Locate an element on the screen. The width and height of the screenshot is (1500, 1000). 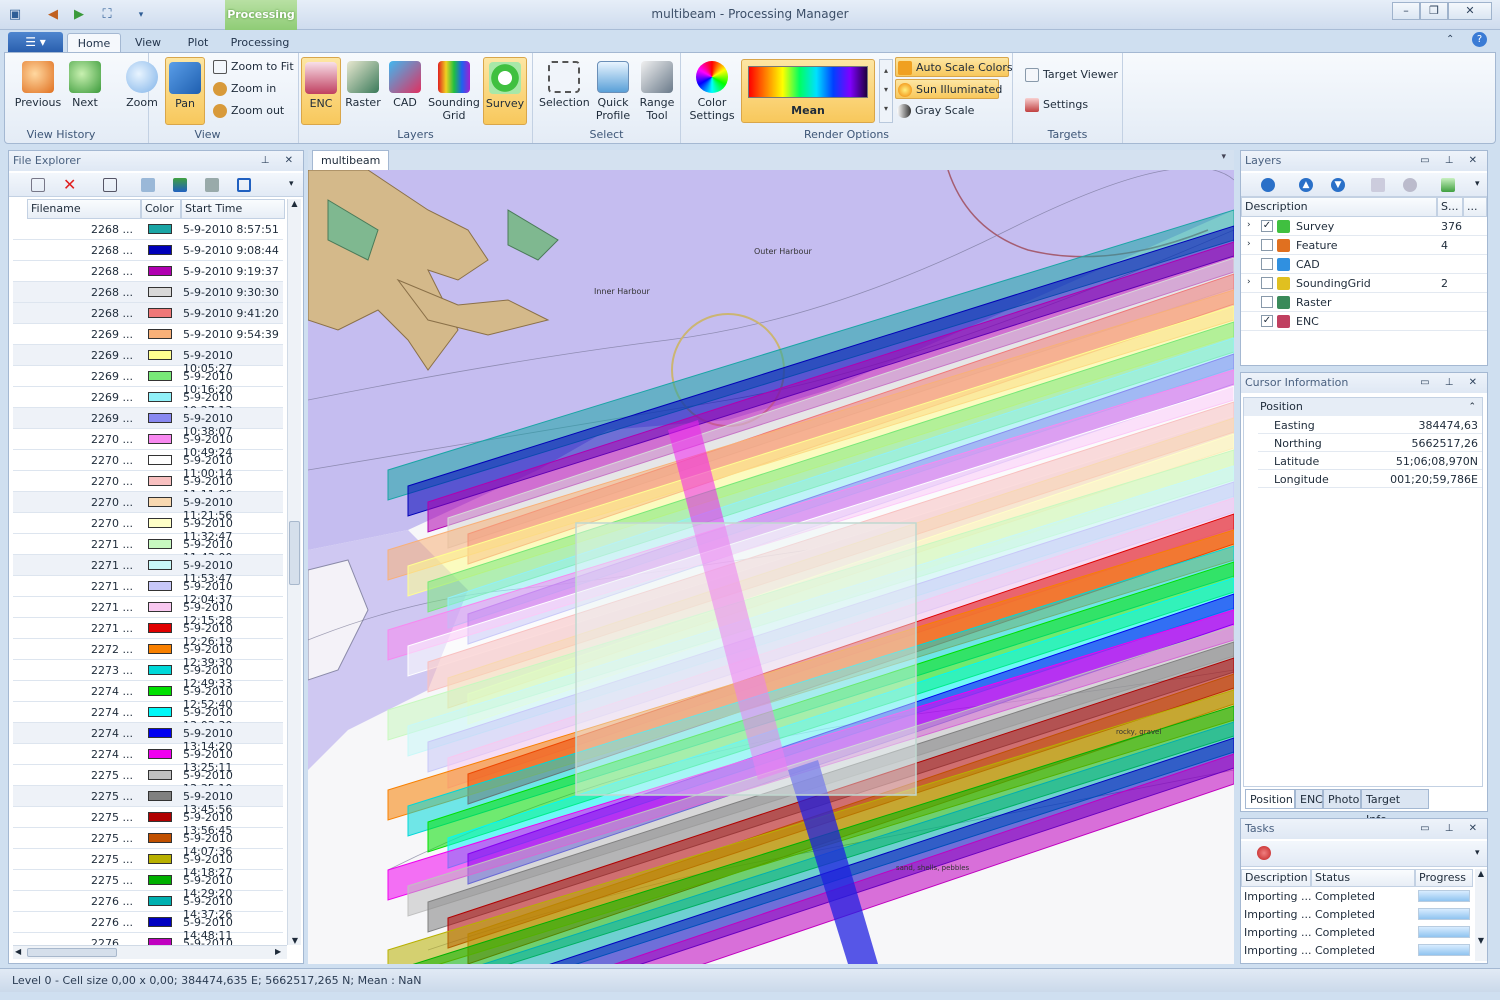
file-row: 2275 ...5-9-2010 13:35:10 is located at coordinates (148, 780).